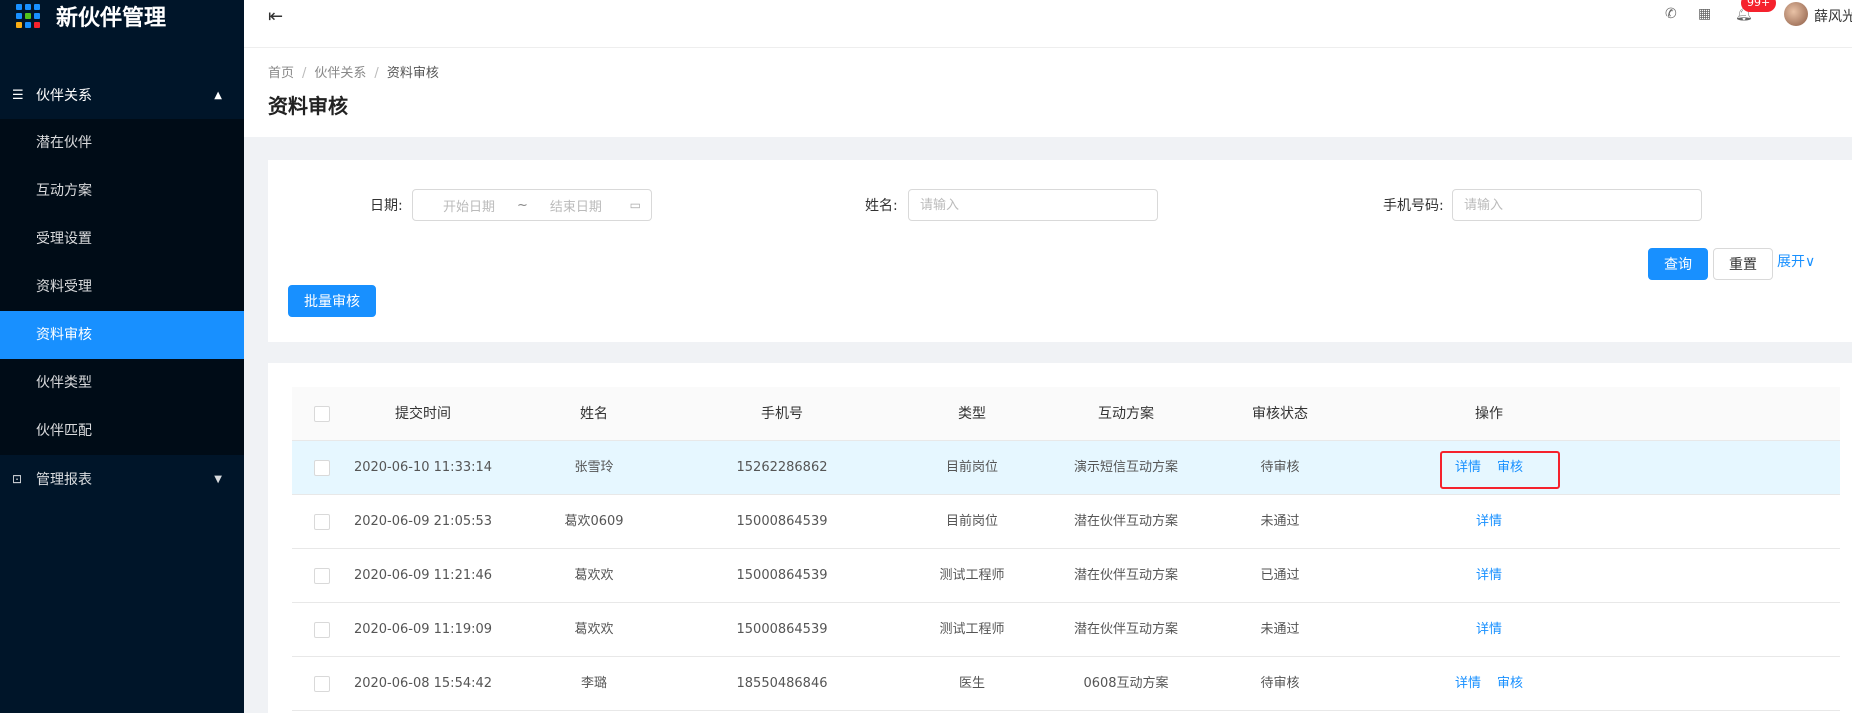  I want to click on breadcrumb-partner-relations: 伙伴关系, so click(340, 73).